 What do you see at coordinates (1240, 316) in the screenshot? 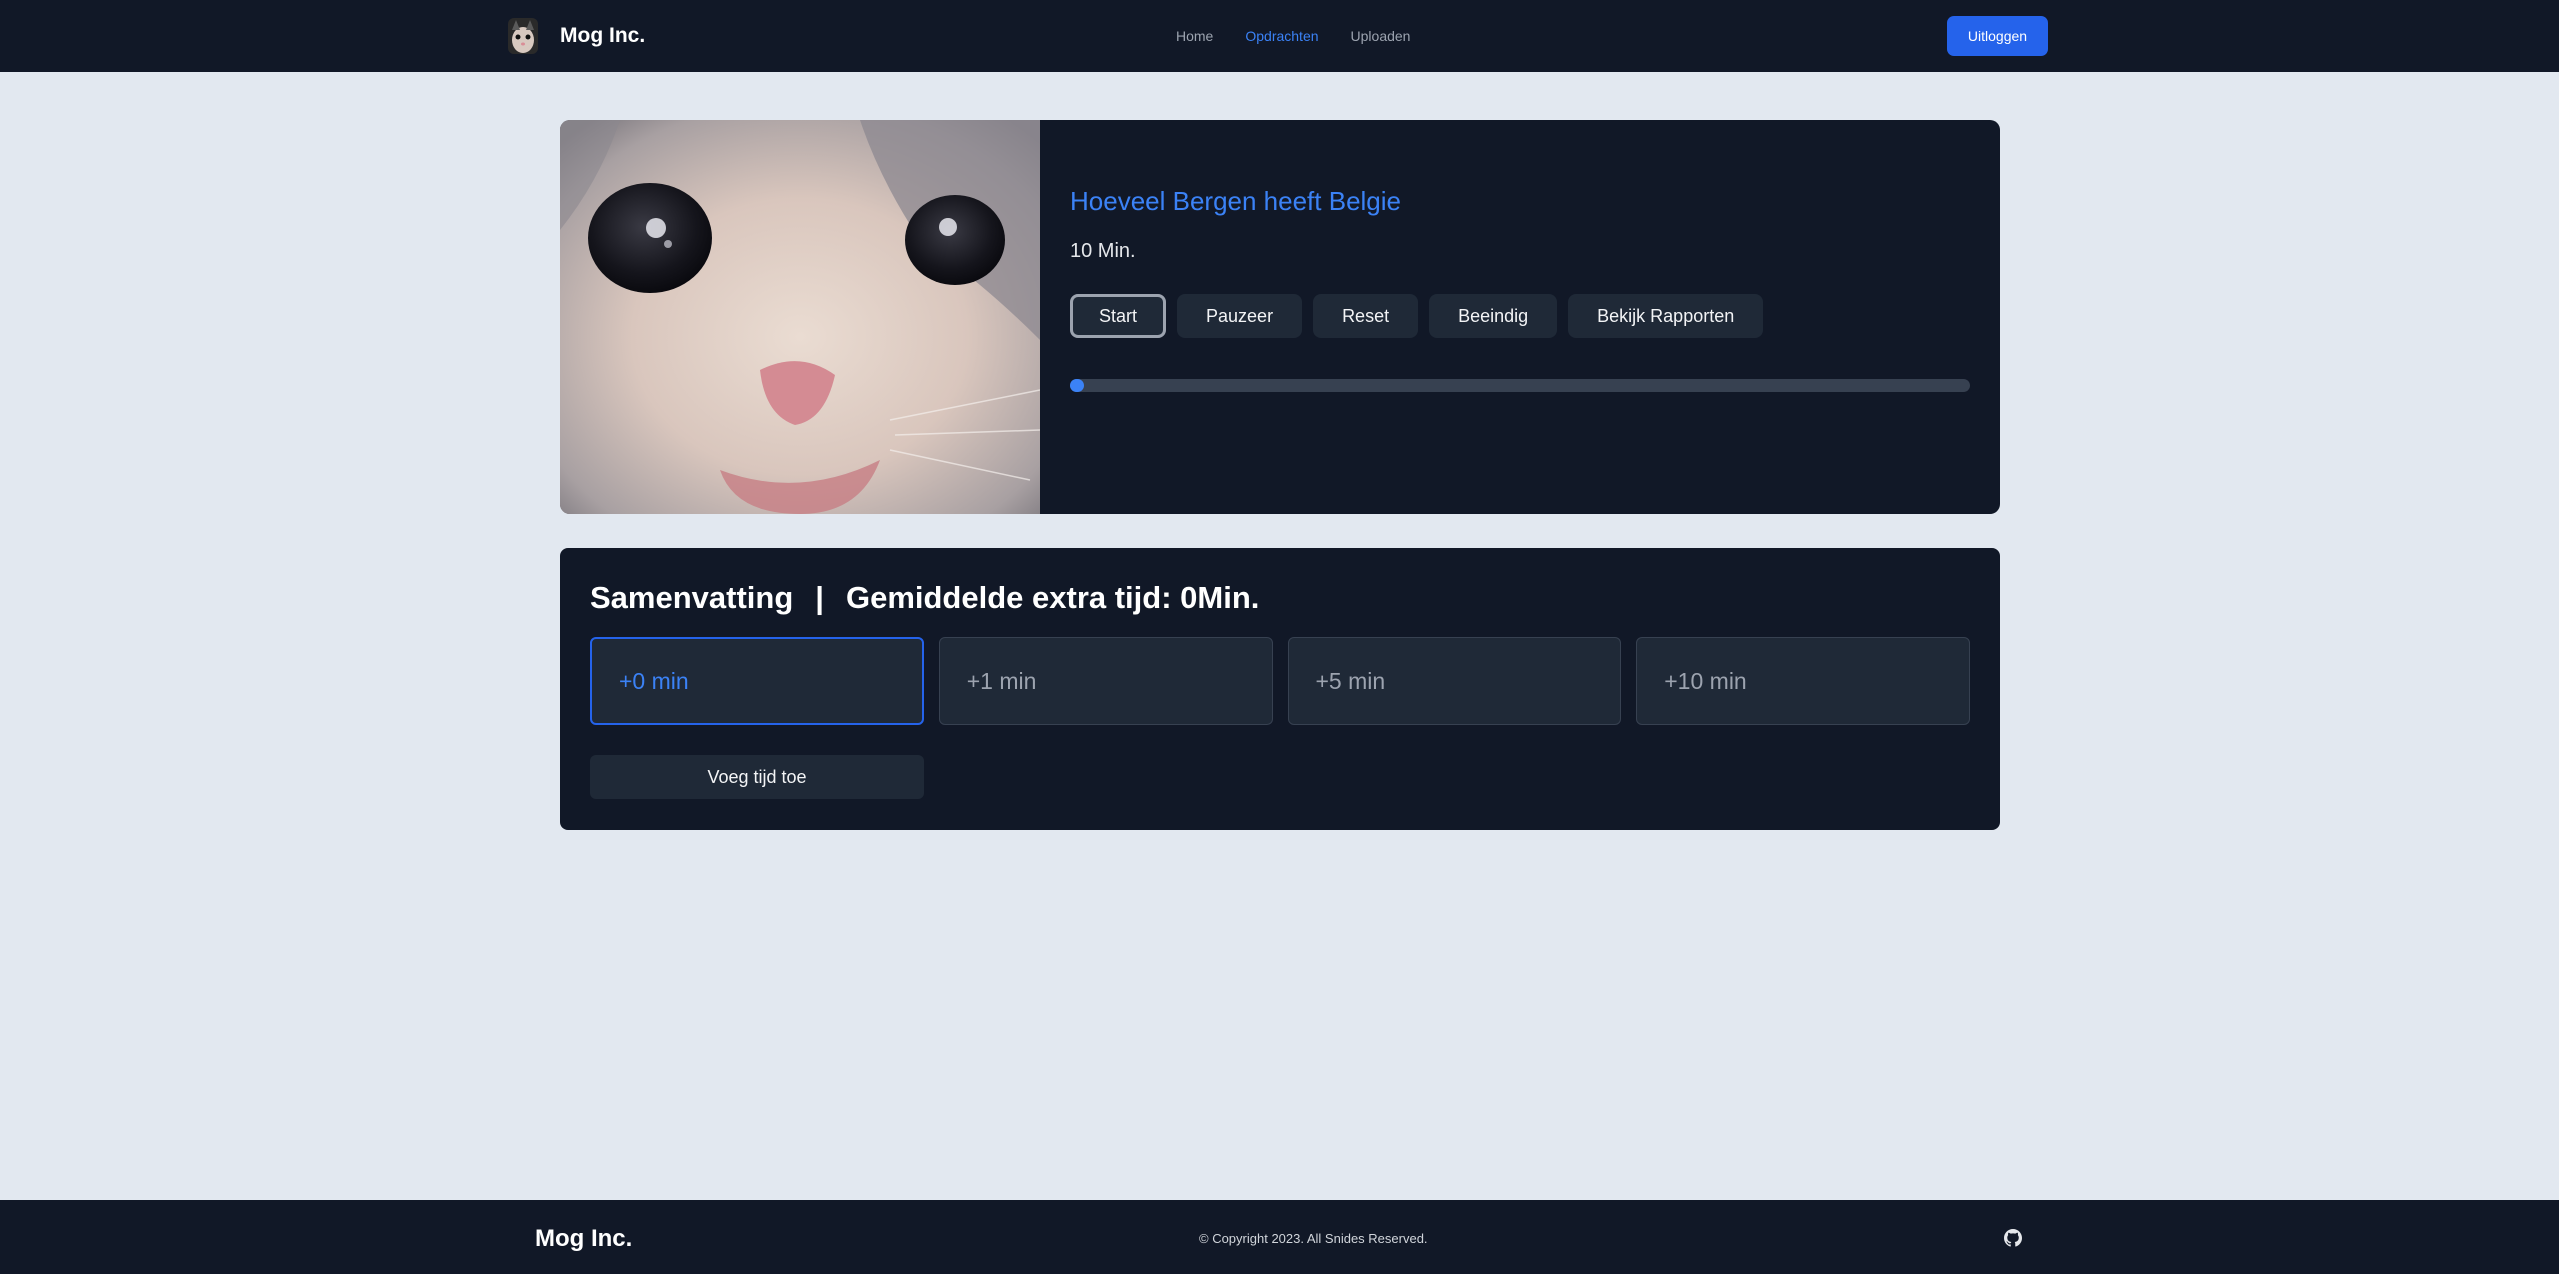
I see `pause-button: Pauzeer` at bounding box center [1240, 316].